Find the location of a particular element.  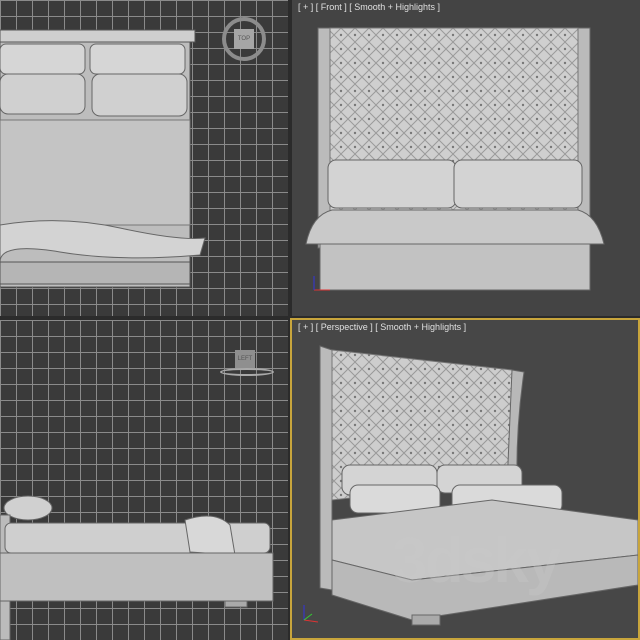

viewcube-top: TOP is located at coordinates (244, 39).